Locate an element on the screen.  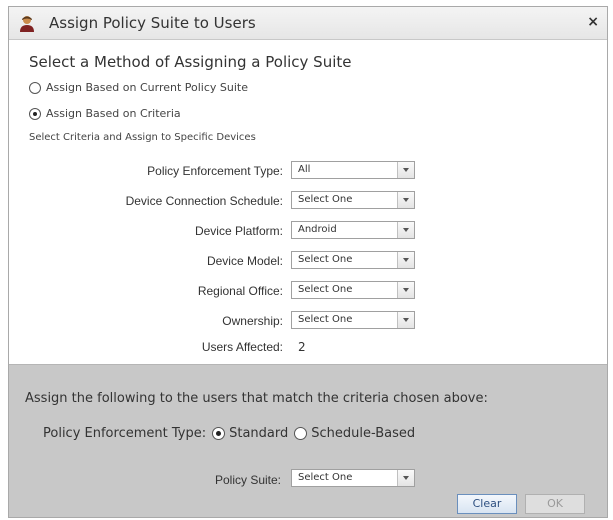
device-connection-schedule-label: Device Connection Schedule: is located at coordinates (204, 201).